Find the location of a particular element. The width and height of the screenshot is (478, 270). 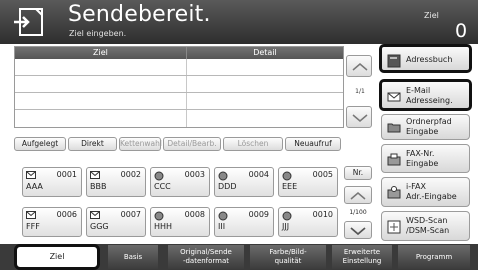

address-entry: 0003 CCC is located at coordinates (180, 182).